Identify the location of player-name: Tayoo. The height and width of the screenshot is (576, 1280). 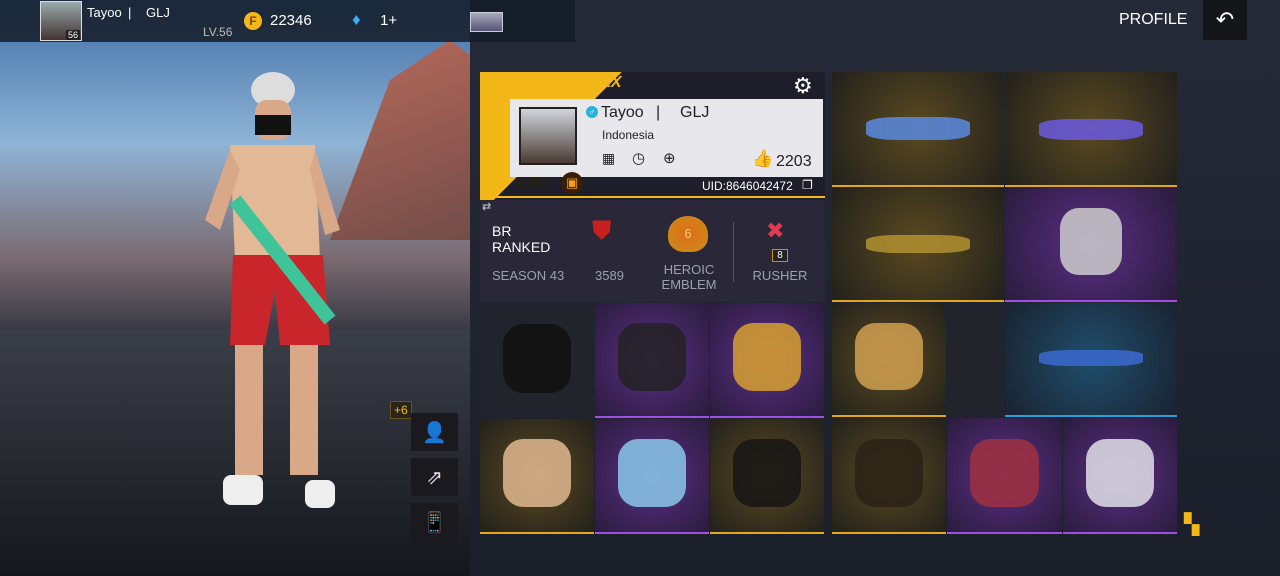
(104, 12).